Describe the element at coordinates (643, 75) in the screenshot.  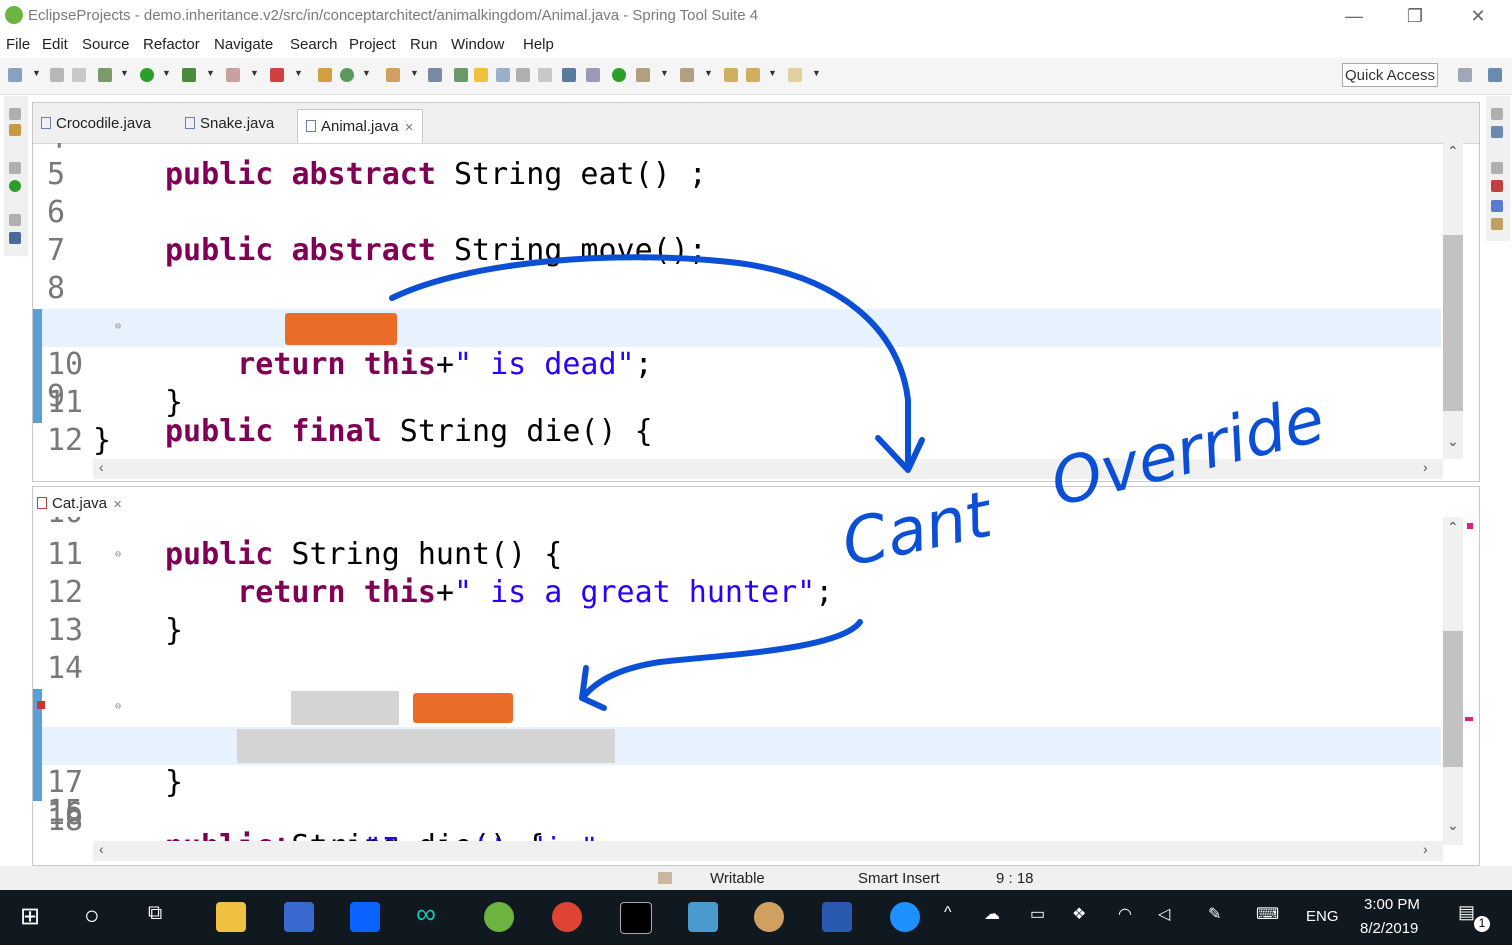
I see `next-annotation-icon` at that location.